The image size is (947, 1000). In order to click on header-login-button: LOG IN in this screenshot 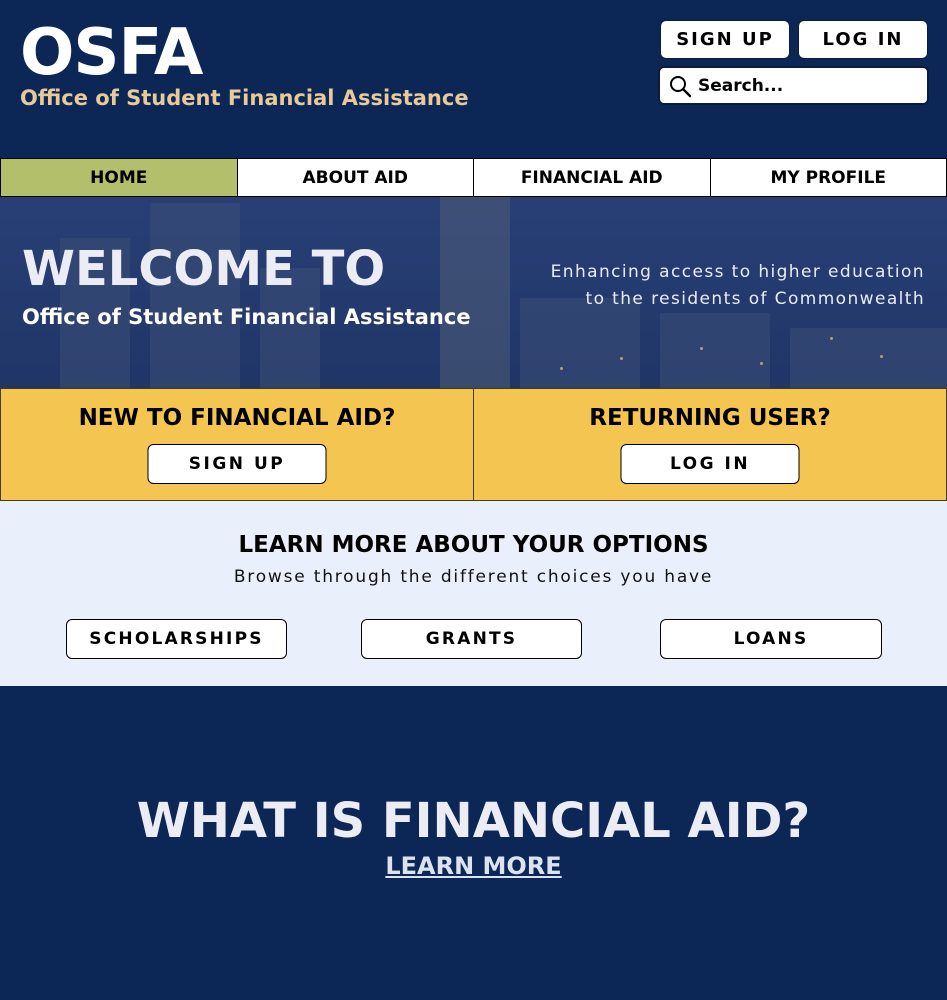, I will do `click(863, 39)`.